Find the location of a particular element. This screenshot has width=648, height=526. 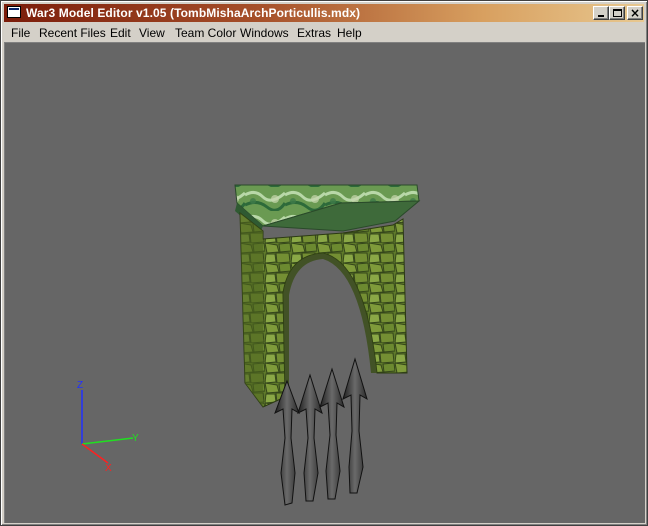

axis-gizmo: Z Y X is located at coordinates (108, 427).